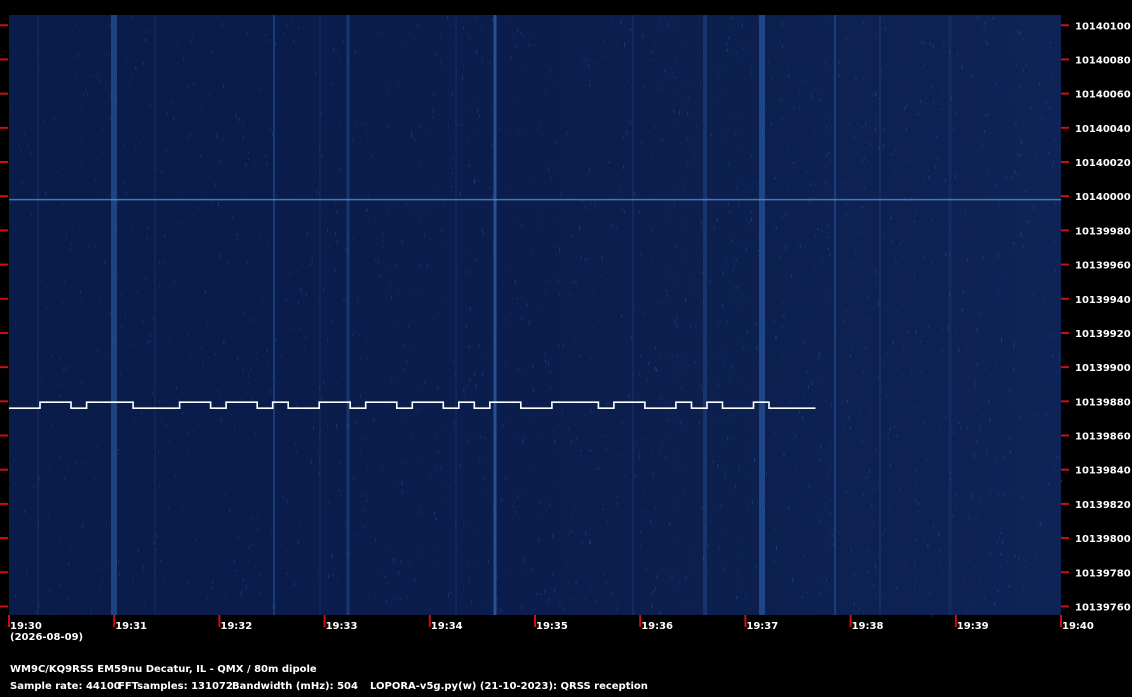 This screenshot has height=697, width=1132. What do you see at coordinates (4, 298) in the screenshot?
I see `y-tick-mark-left` at bounding box center [4, 298].